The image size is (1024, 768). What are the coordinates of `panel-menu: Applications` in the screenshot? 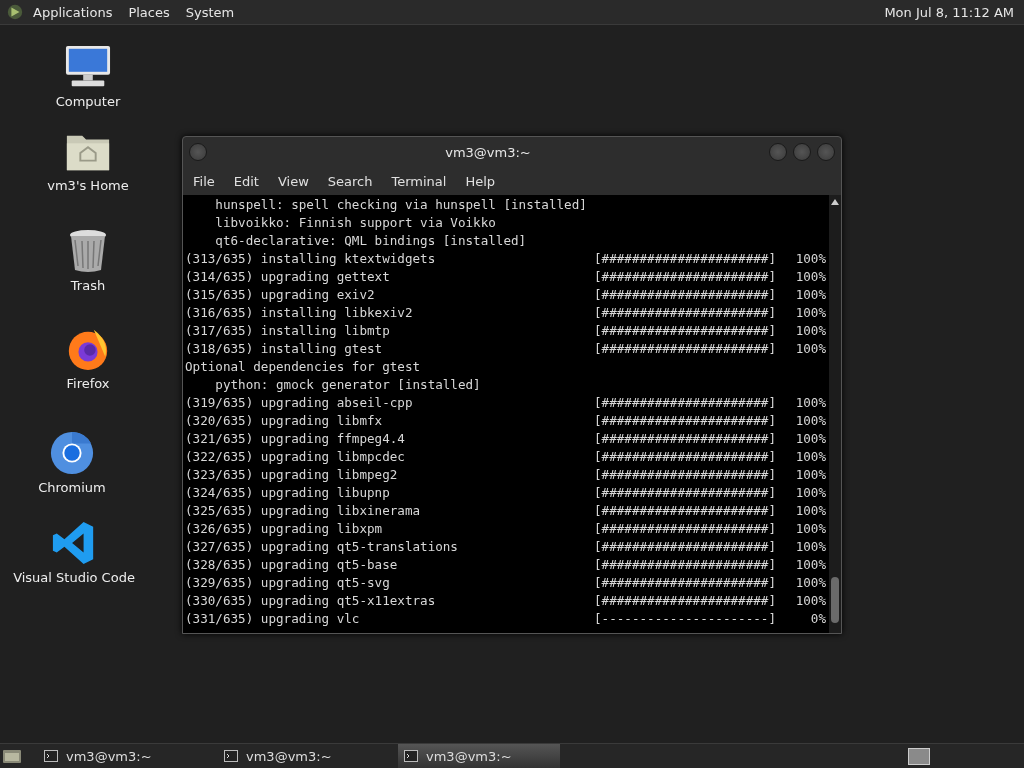 It's located at (73, 12).